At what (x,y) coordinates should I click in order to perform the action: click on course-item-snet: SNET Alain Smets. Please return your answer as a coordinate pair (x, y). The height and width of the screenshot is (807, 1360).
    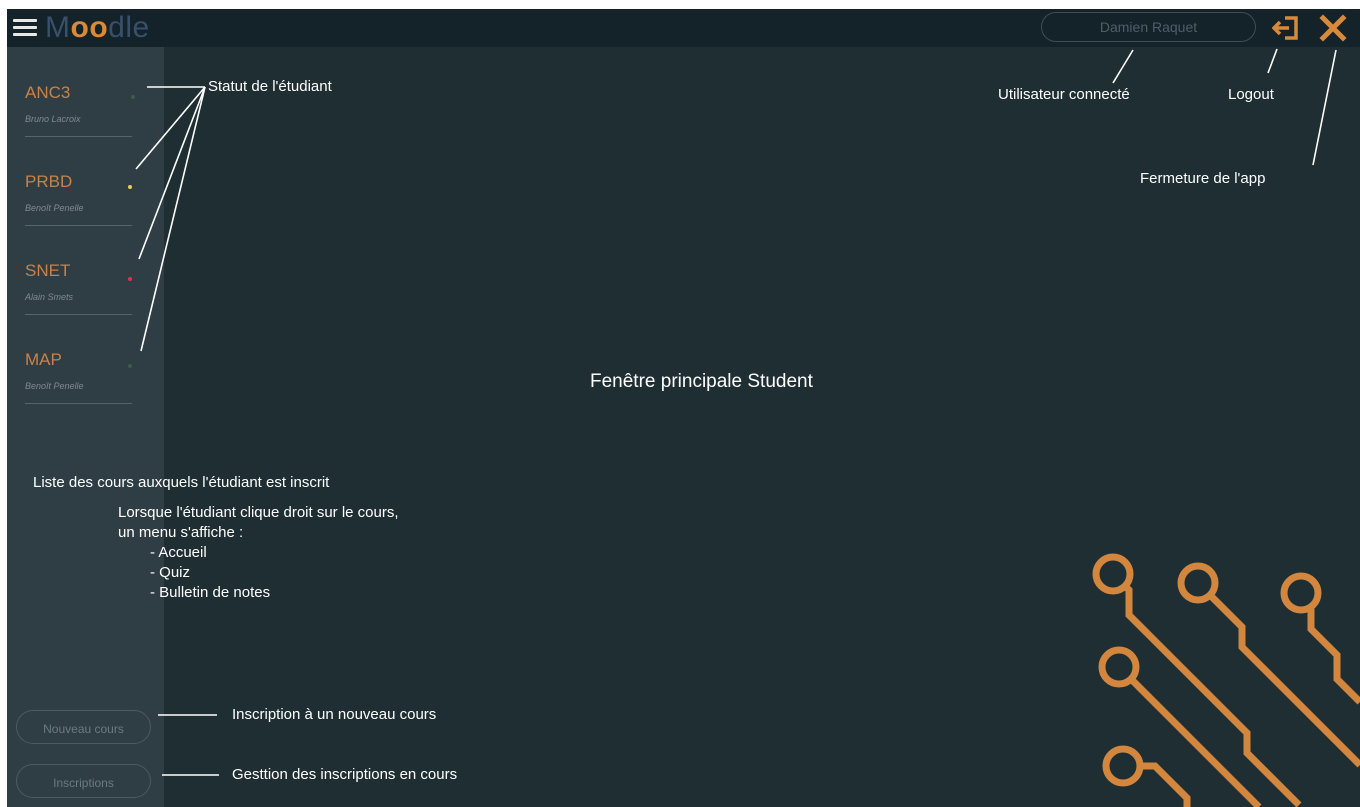
    Looking at the image, I should click on (79, 301).